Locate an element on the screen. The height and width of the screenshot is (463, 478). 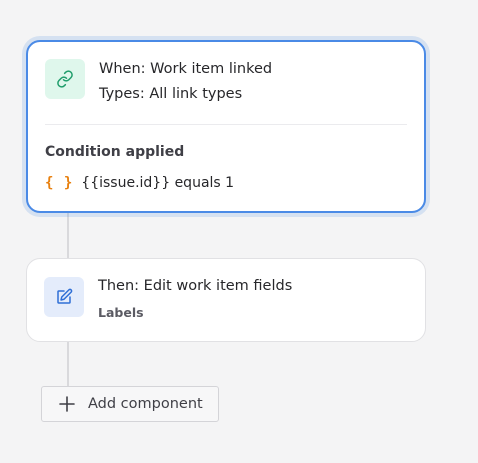
divider is located at coordinates (226, 124).